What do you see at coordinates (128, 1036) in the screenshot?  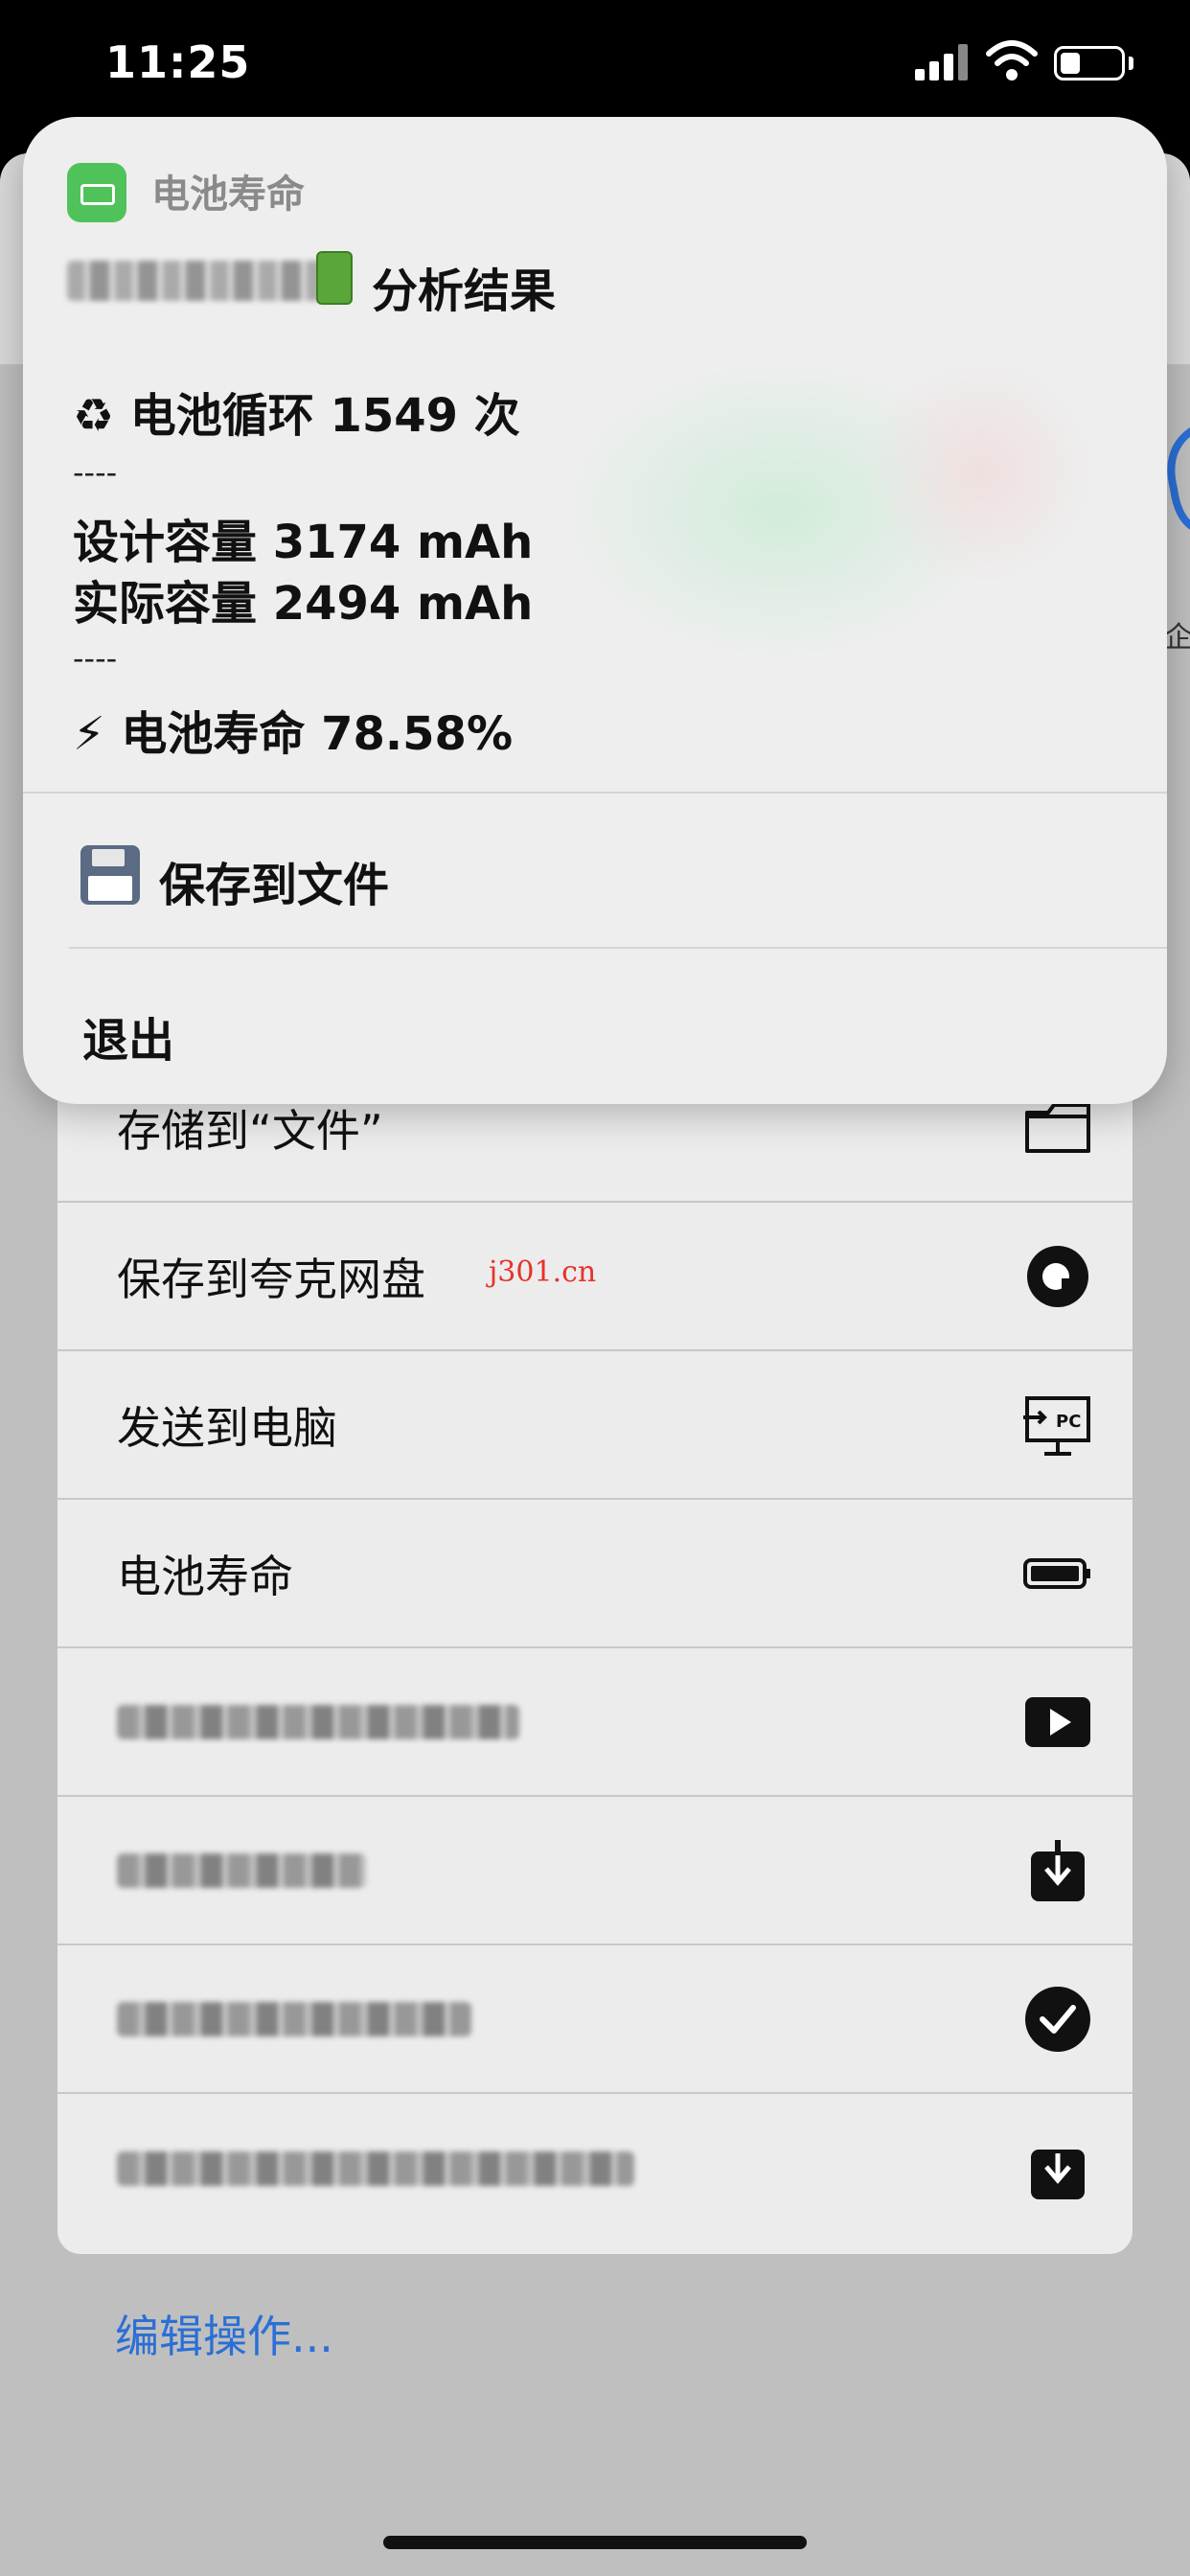 I see `exit-button: 退出` at bounding box center [128, 1036].